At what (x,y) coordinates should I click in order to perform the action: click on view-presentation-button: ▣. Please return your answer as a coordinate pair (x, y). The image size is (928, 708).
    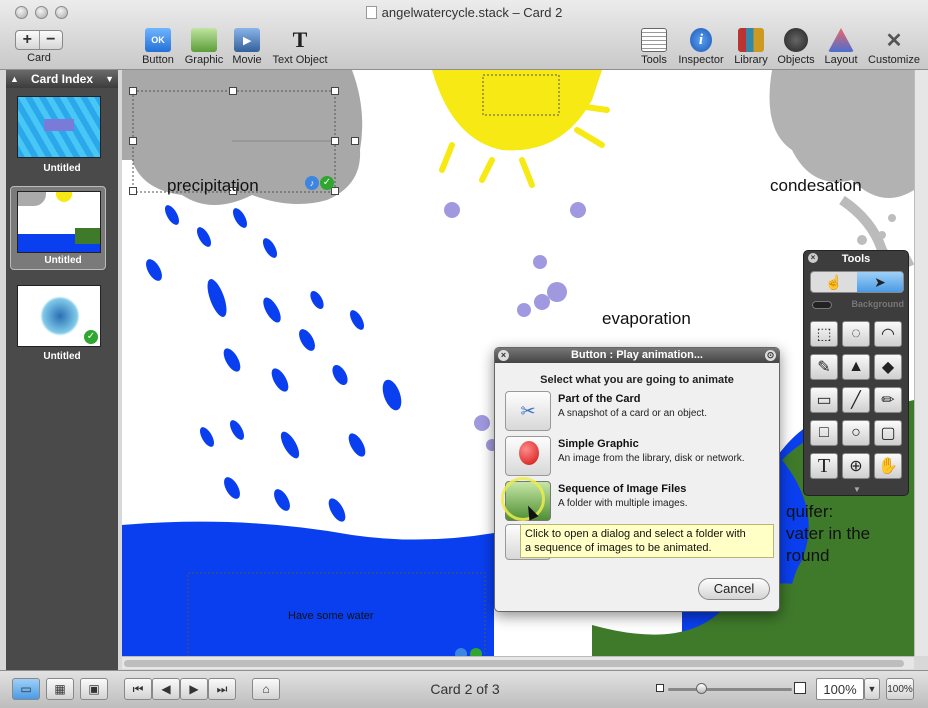
    Looking at the image, I should click on (94, 689).